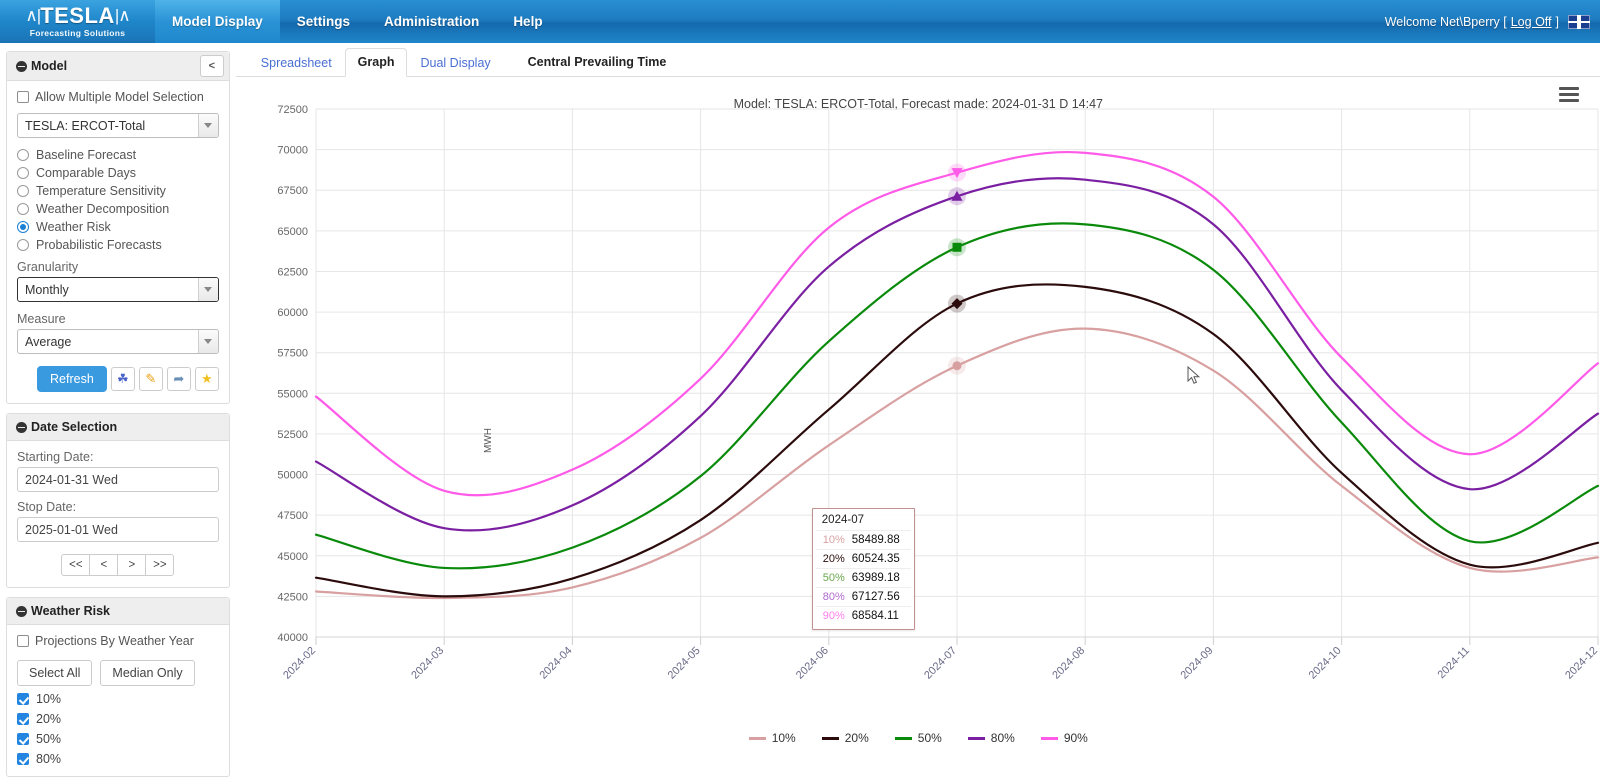 The image size is (1600, 777). What do you see at coordinates (23, 759) in the screenshot?
I see `percentile-80-checkbox` at bounding box center [23, 759].